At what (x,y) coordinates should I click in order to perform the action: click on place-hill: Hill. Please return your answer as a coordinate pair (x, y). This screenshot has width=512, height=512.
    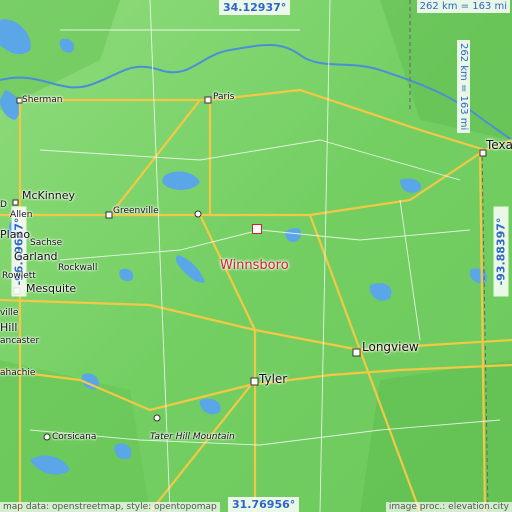
    Looking at the image, I should click on (8, 327).